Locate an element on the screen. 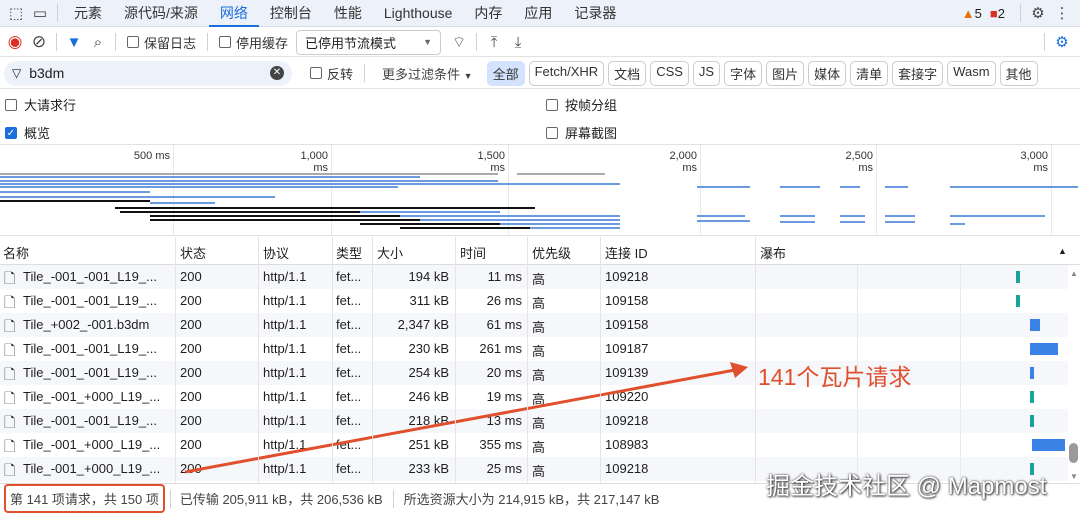 Image resolution: width=1080 pixels, height=513 pixels. annotation-arrow is located at coordinates (466, 418).